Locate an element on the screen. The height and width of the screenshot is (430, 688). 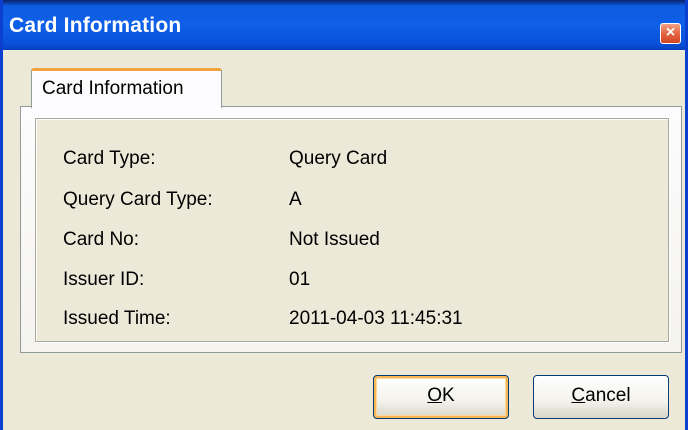
ok-button: OK is located at coordinates (441, 397).